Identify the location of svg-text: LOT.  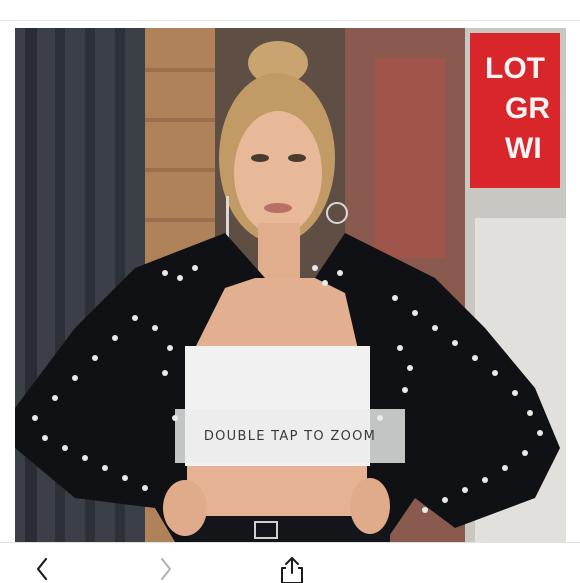
(515, 68).